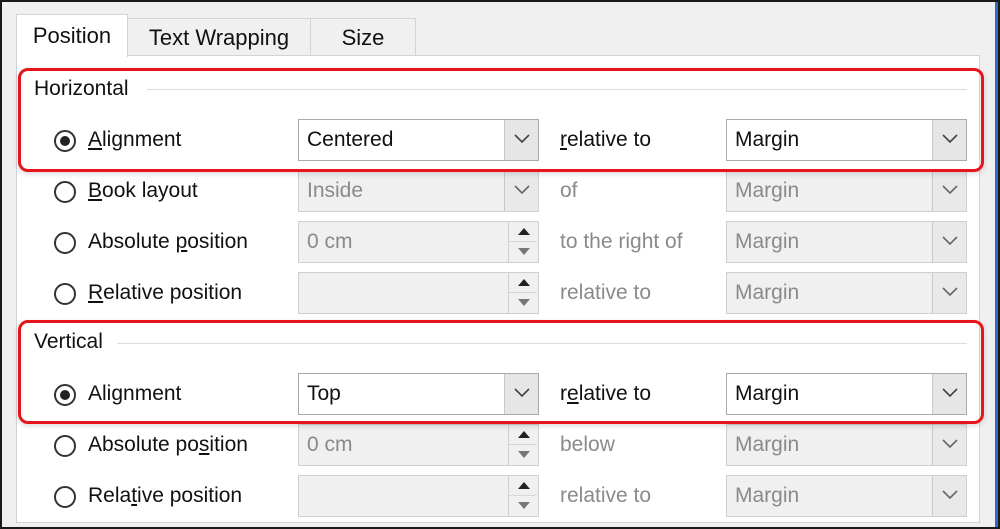 The height and width of the screenshot is (529, 1000). What do you see at coordinates (228, 444) in the screenshot?
I see `label-text: ition` at bounding box center [228, 444].